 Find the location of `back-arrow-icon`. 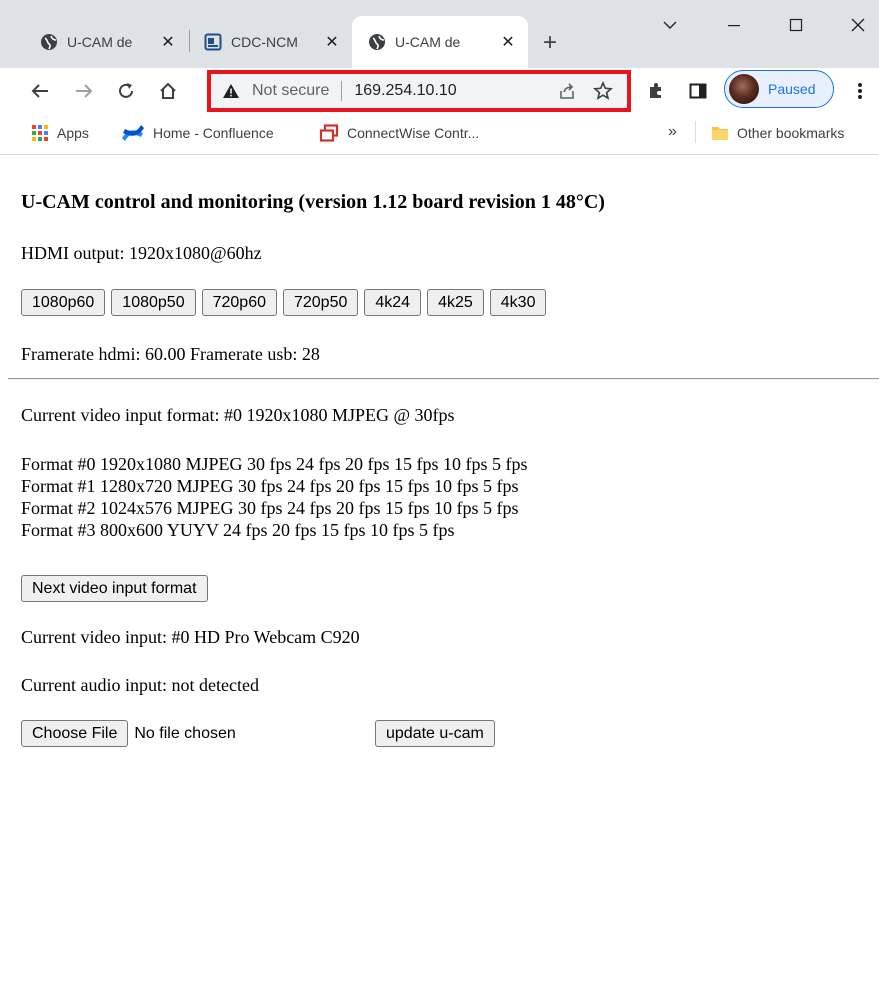

back-arrow-icon is located at coordinates (39, 91).